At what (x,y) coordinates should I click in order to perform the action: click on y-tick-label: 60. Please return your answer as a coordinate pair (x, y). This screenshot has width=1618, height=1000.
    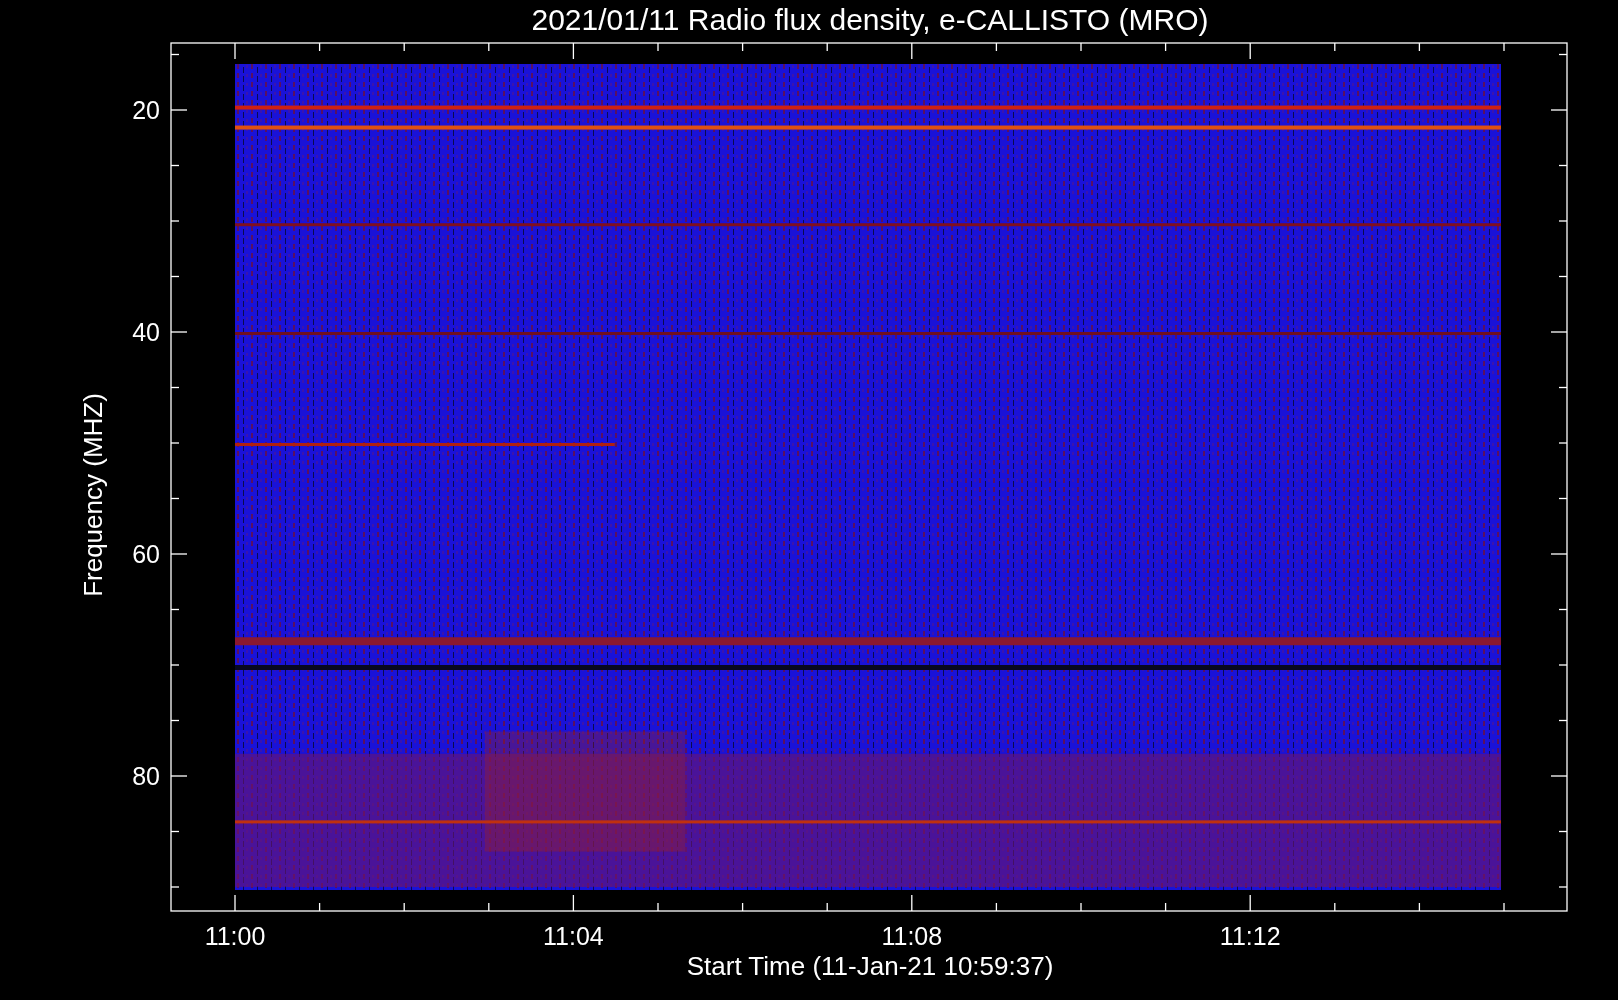
    Looking at the image, I should click on (146, 554).